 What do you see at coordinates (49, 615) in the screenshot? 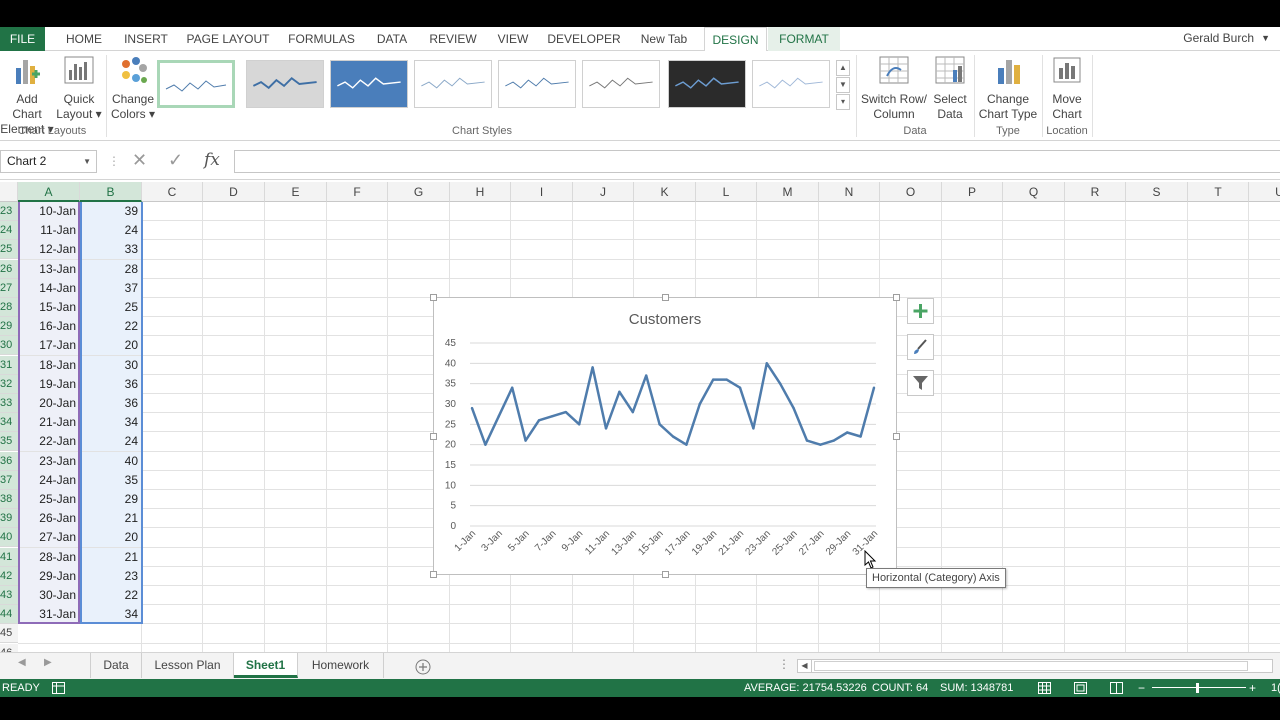
I see `cell-date: 31-Jan` at bounding box center [49, 615].